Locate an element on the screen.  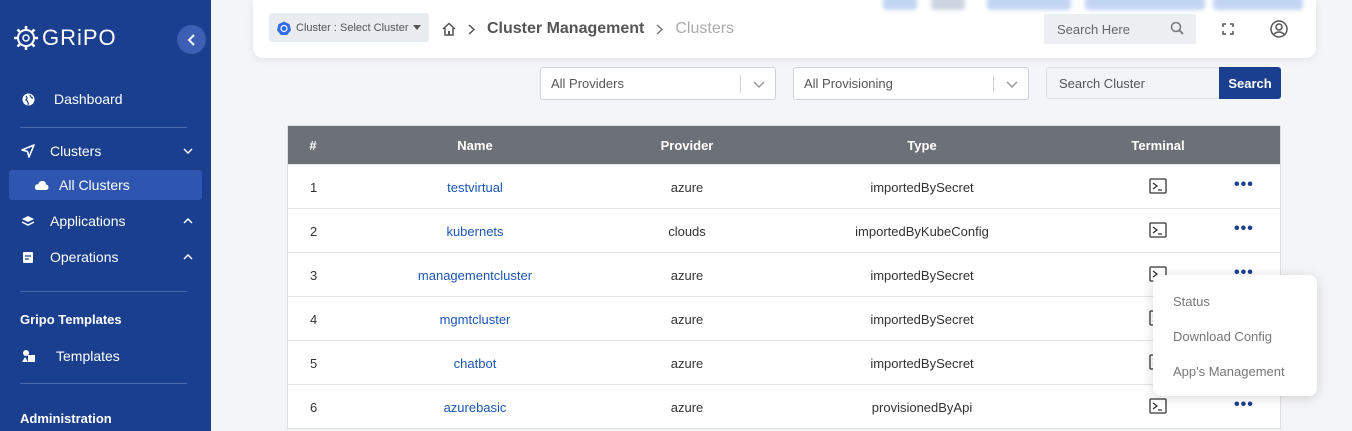
expand-icon is located at coordinates (1228, 29).